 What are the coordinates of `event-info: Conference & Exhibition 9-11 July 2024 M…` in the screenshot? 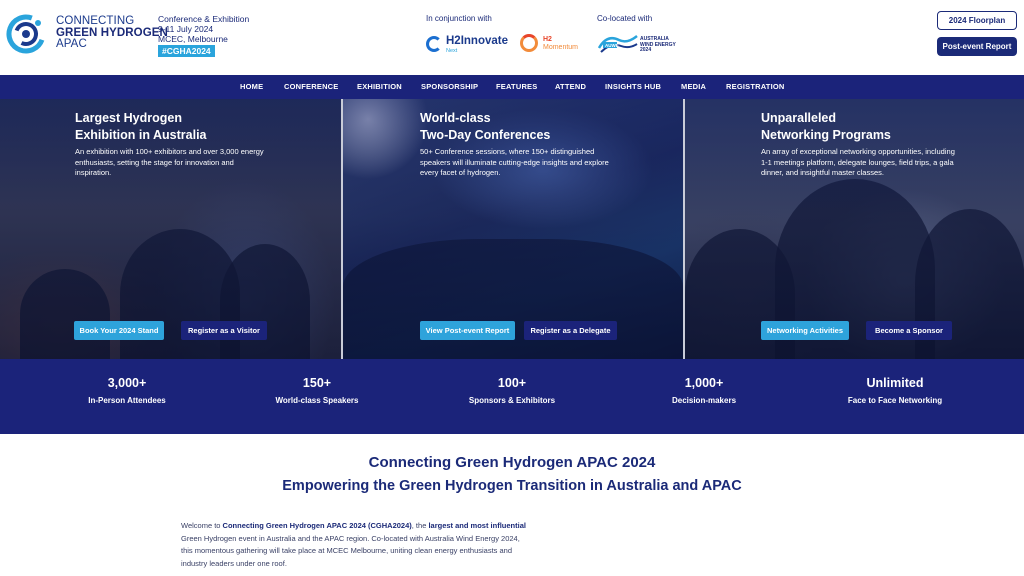 It's located at (203, 35).